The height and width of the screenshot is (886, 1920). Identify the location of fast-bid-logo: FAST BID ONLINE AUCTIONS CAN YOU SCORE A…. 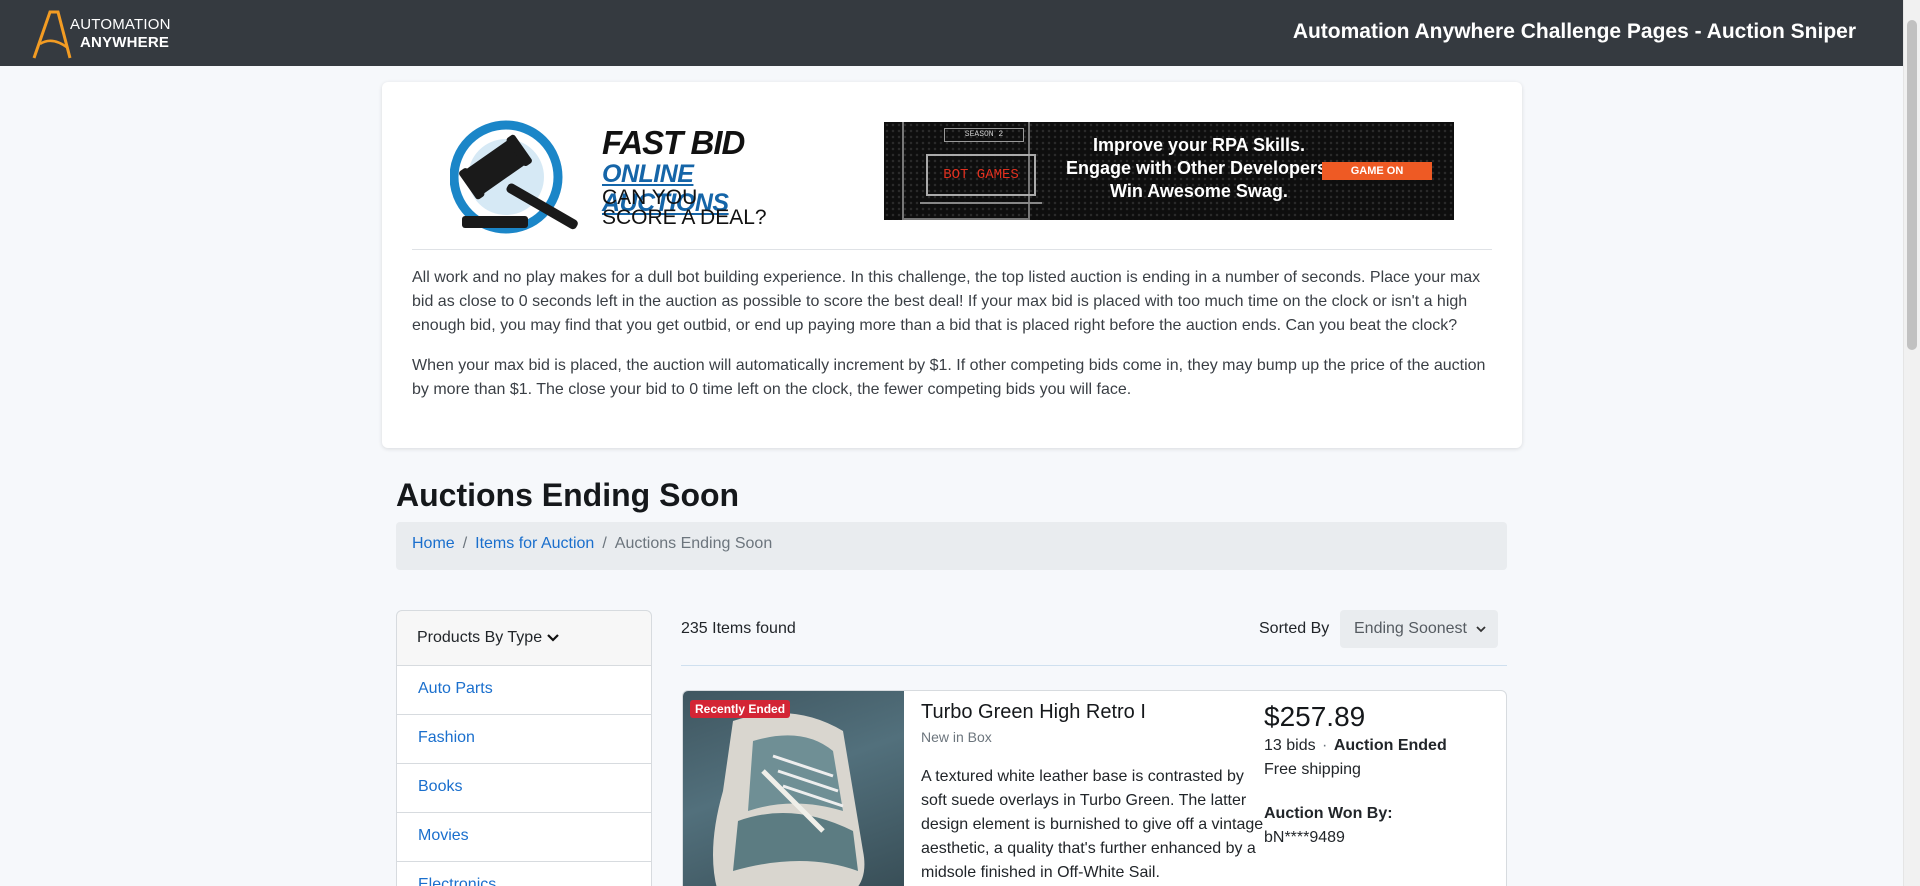
(614, 179).